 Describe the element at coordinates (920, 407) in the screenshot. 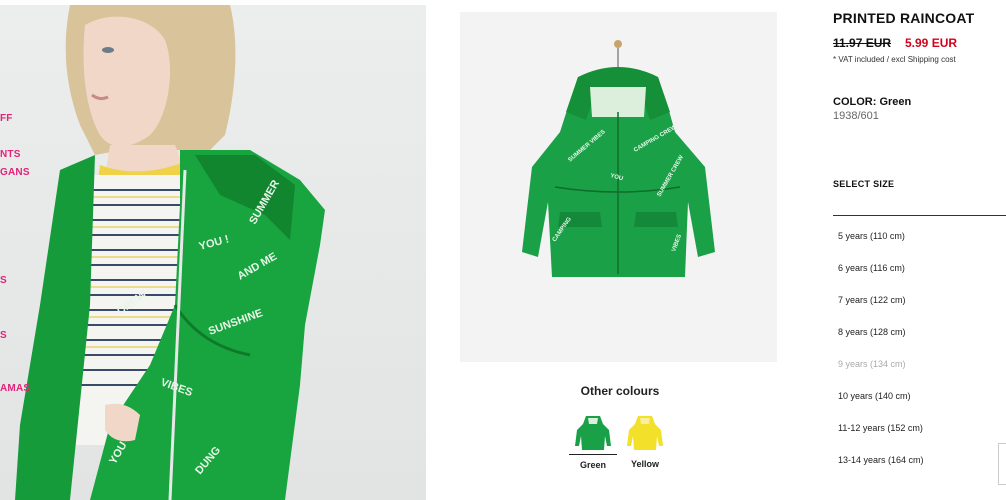

I see `size-option: 10 years (140 cm)` at that location.